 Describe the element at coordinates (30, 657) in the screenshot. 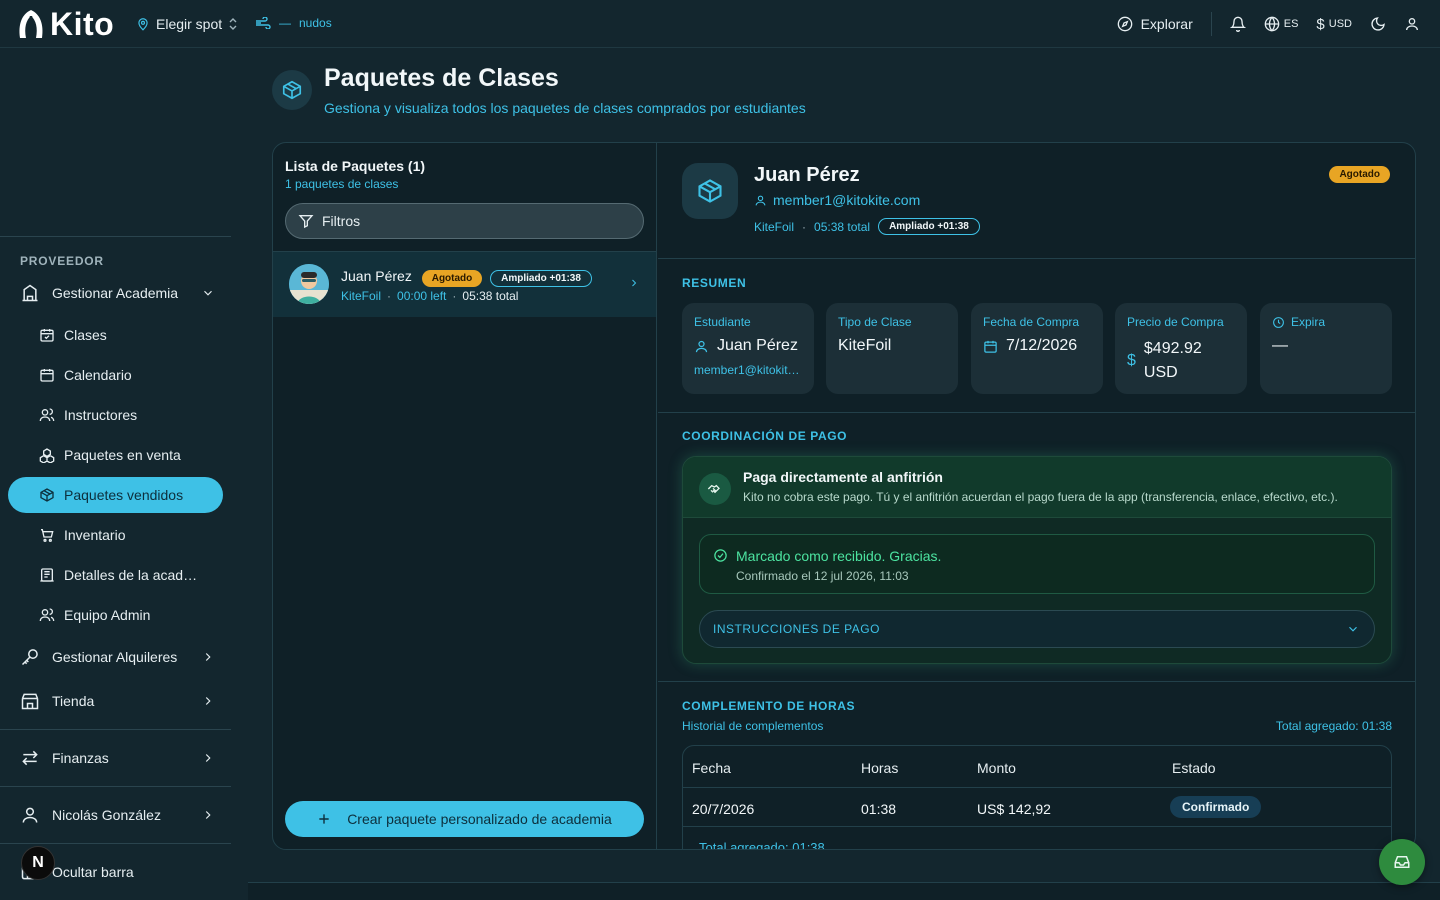

I see `key-icon` at that location.